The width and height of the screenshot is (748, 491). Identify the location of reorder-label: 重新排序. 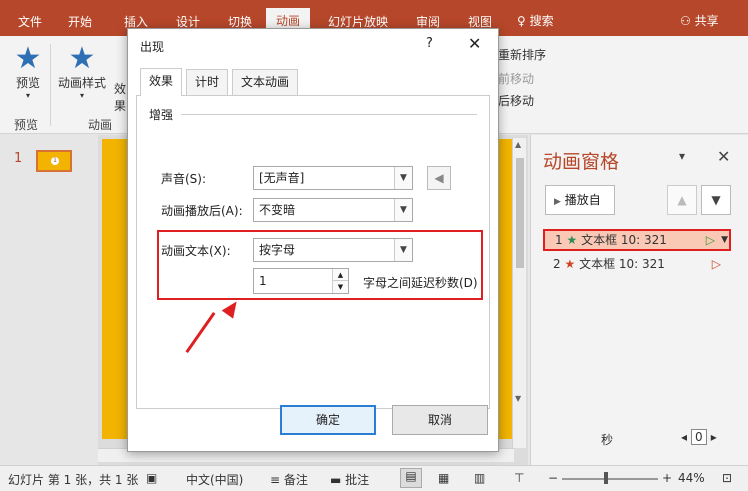
(522, 55).